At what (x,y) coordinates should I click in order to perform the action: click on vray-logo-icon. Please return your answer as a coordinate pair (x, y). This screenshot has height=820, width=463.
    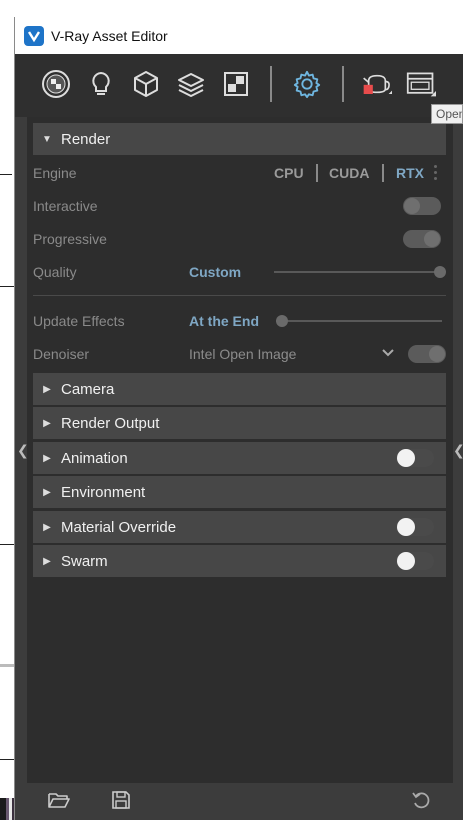
    Looking at the image, I should click on (34, 35).